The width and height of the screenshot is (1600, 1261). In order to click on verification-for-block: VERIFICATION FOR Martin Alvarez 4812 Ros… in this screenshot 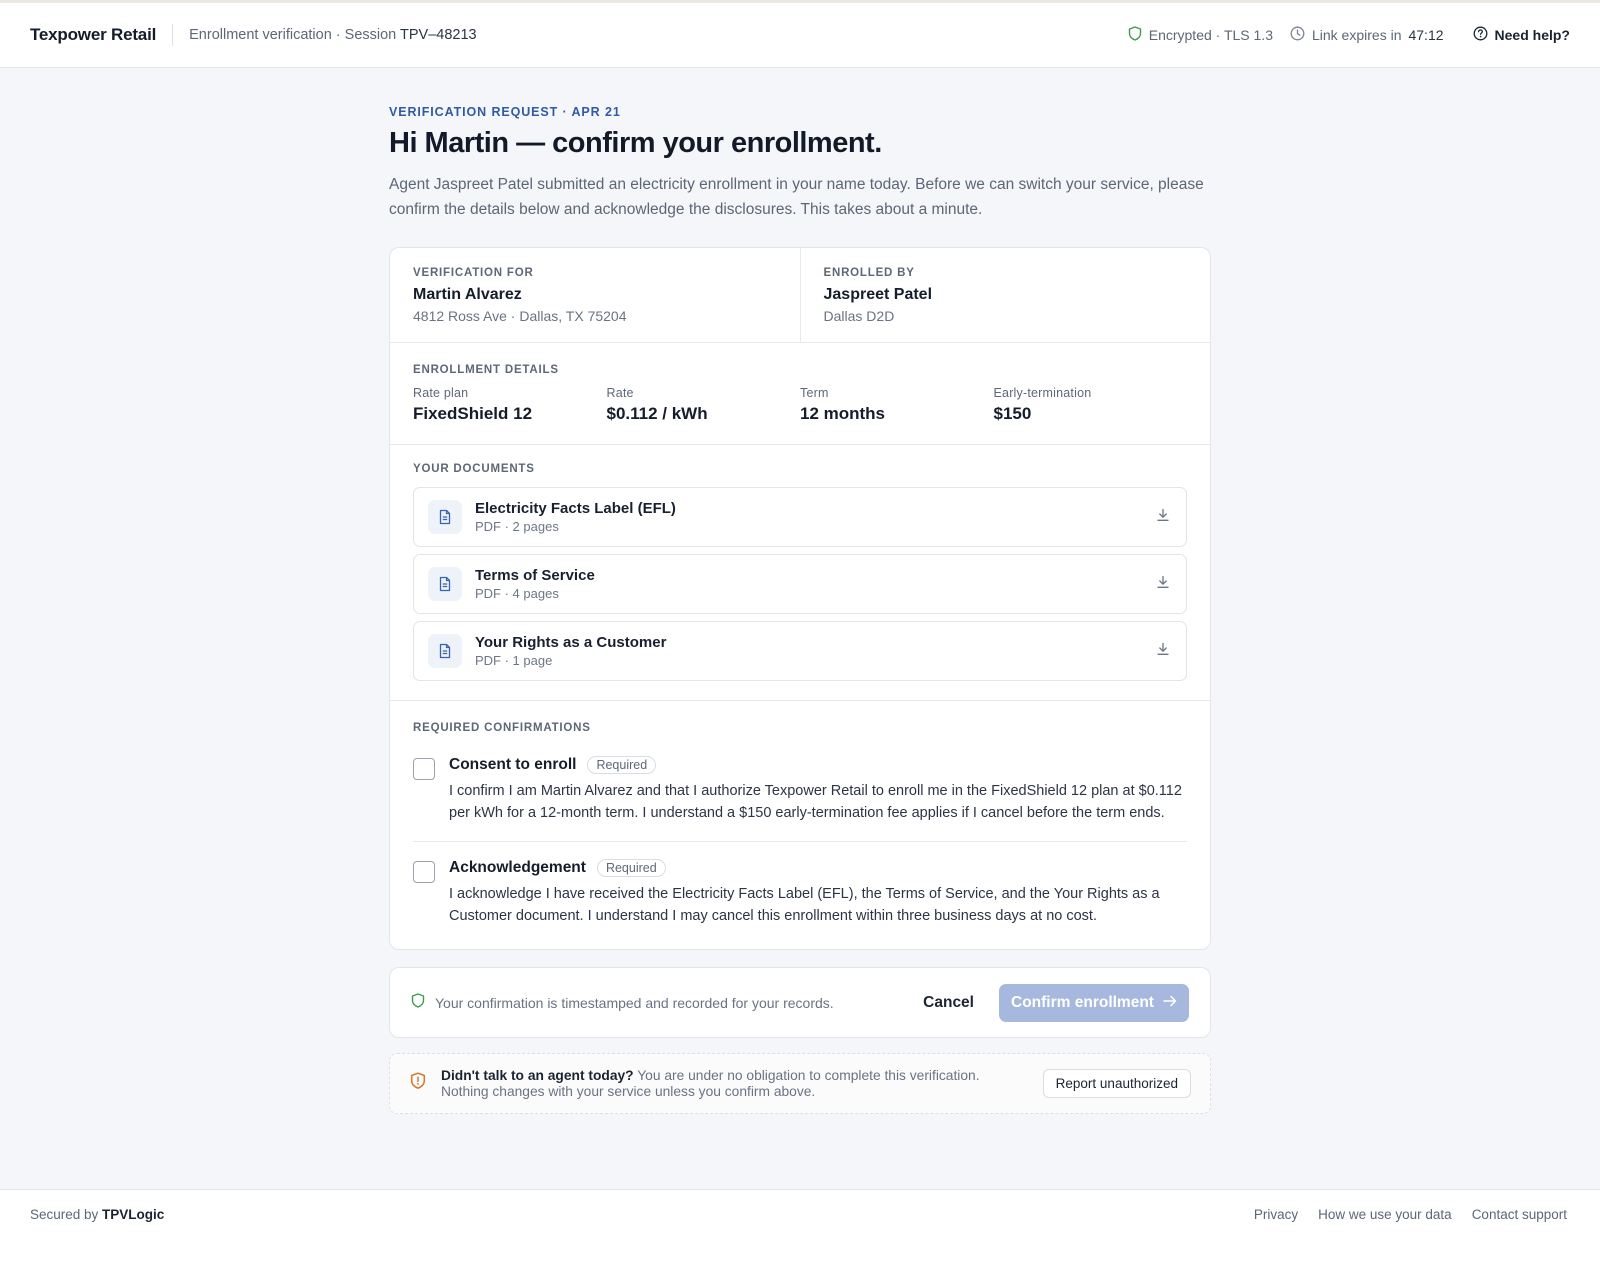, I will do `click(595, 295)`.